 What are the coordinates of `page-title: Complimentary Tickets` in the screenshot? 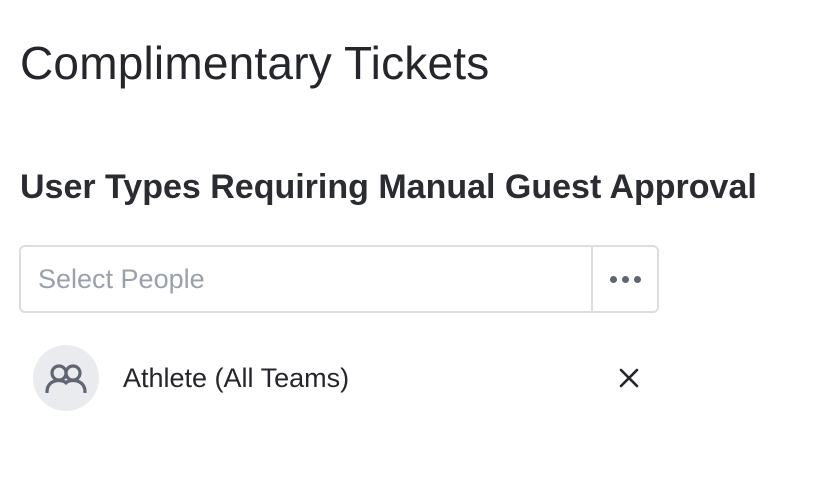 It's located at (255, 63).